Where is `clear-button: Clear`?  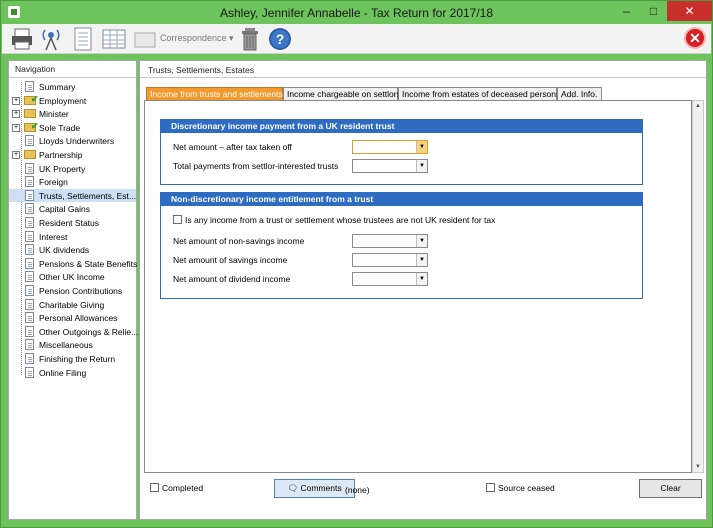 clear-button: Clear is located at coordinates (670, 488).